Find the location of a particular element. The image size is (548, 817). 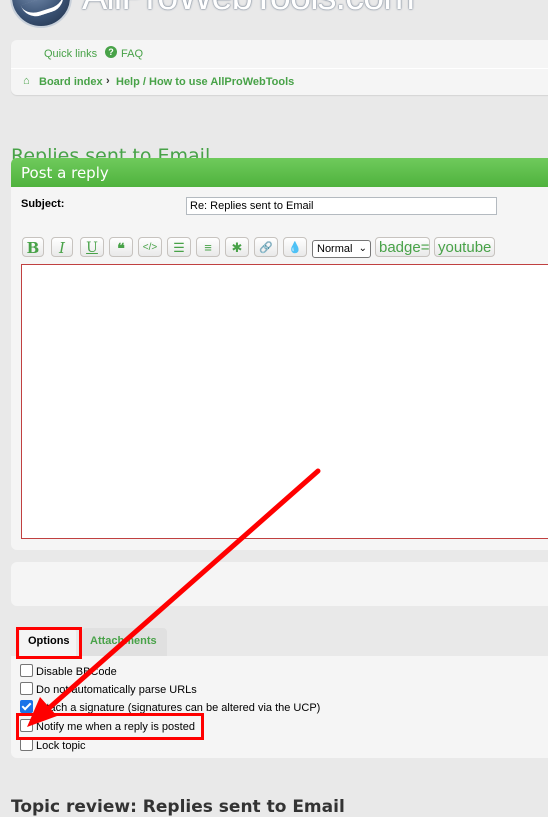

arrow-head is located at coordinates (42, 712).